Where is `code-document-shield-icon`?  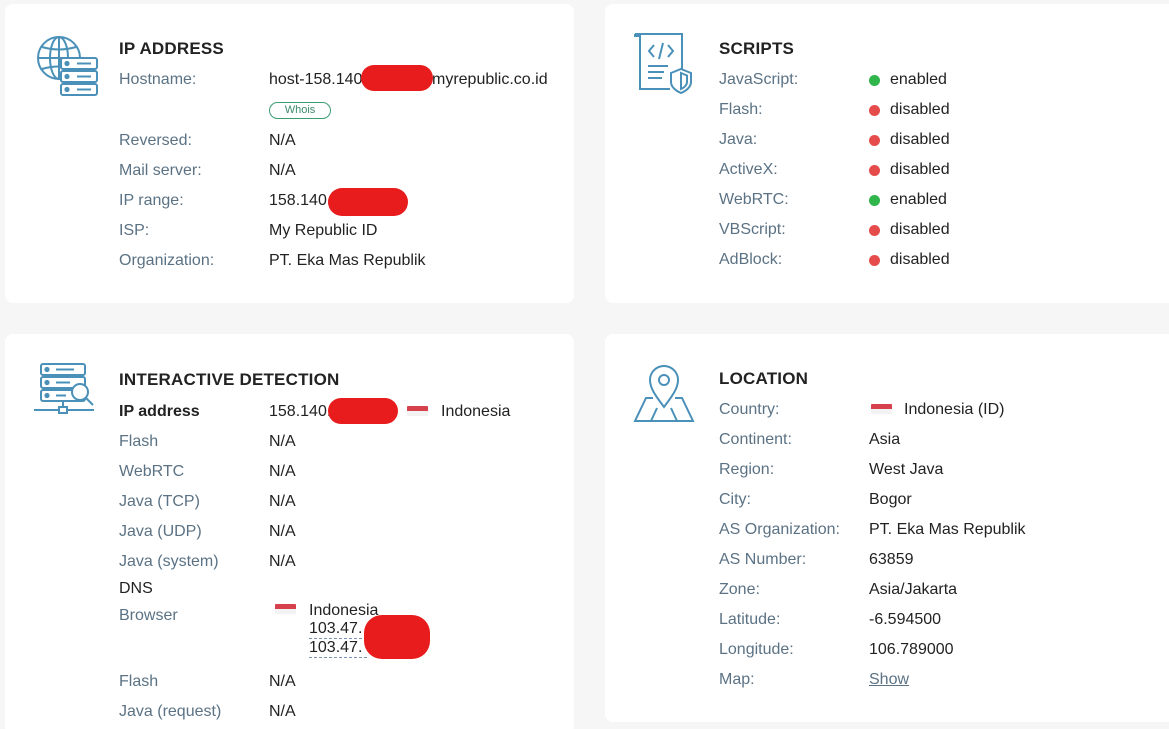 code-document-shield-icon is located at coordinates (663, 64).